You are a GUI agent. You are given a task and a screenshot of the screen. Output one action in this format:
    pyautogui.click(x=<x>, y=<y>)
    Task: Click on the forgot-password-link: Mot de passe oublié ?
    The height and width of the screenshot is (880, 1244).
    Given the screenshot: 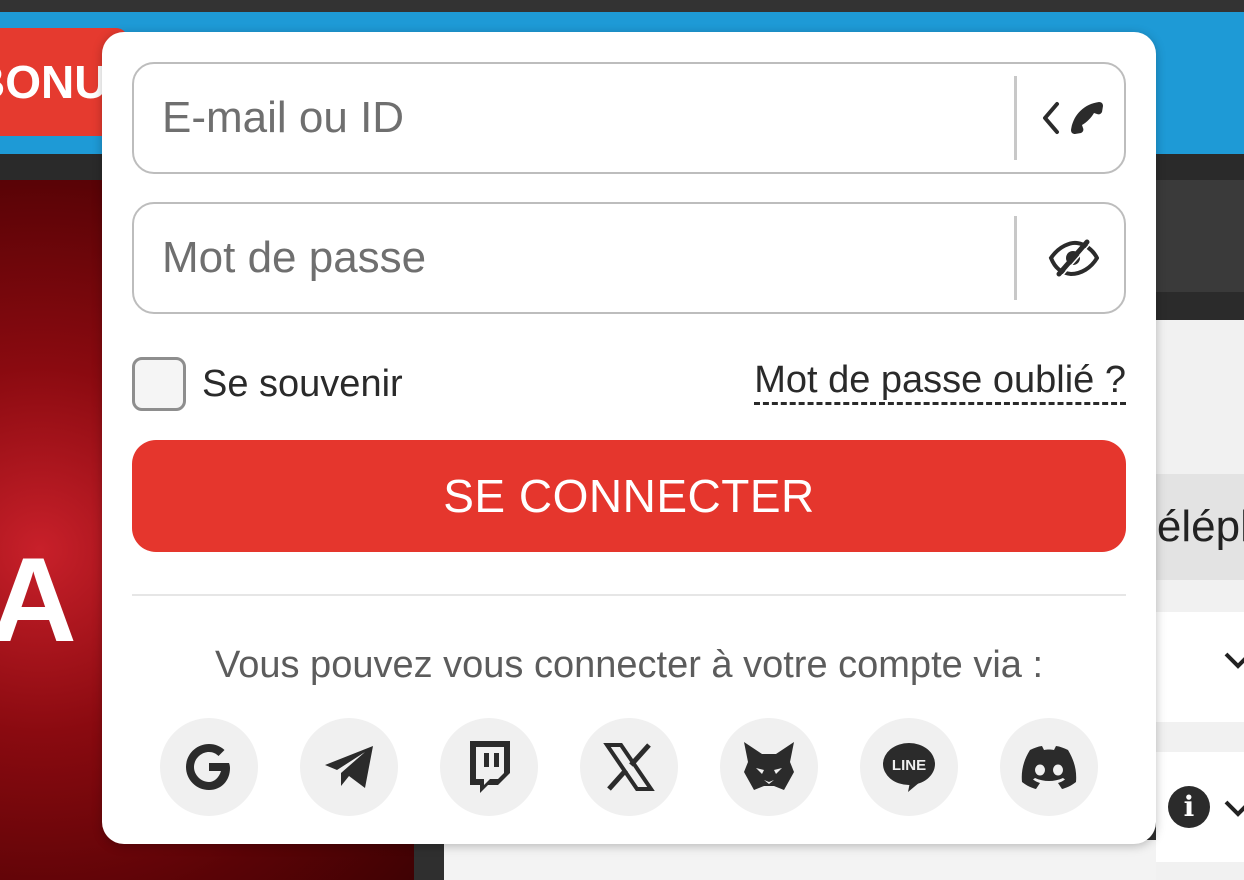 What is the action you would take?
    pyautogui.click(x=940, y=381)
    